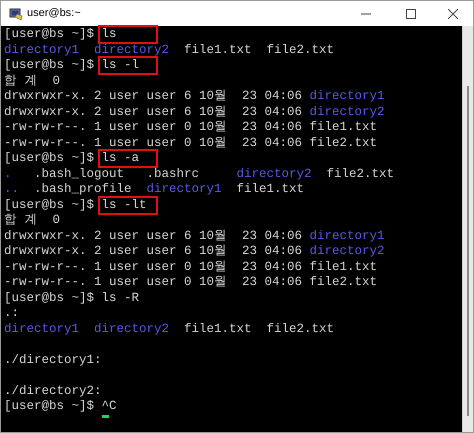  Describe the element at coordinates (53, 360) in the screenshot. I see `output-text: ./directory1:` at that location.